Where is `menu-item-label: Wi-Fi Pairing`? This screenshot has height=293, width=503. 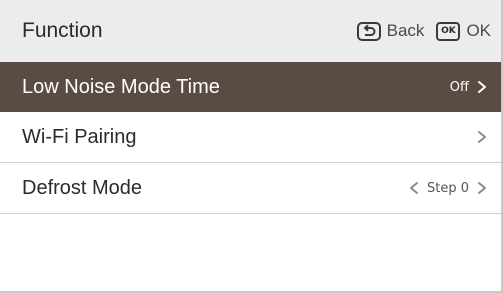
menu-item-label: Wi-Fi Pairing is located at coordinates (79, 136).